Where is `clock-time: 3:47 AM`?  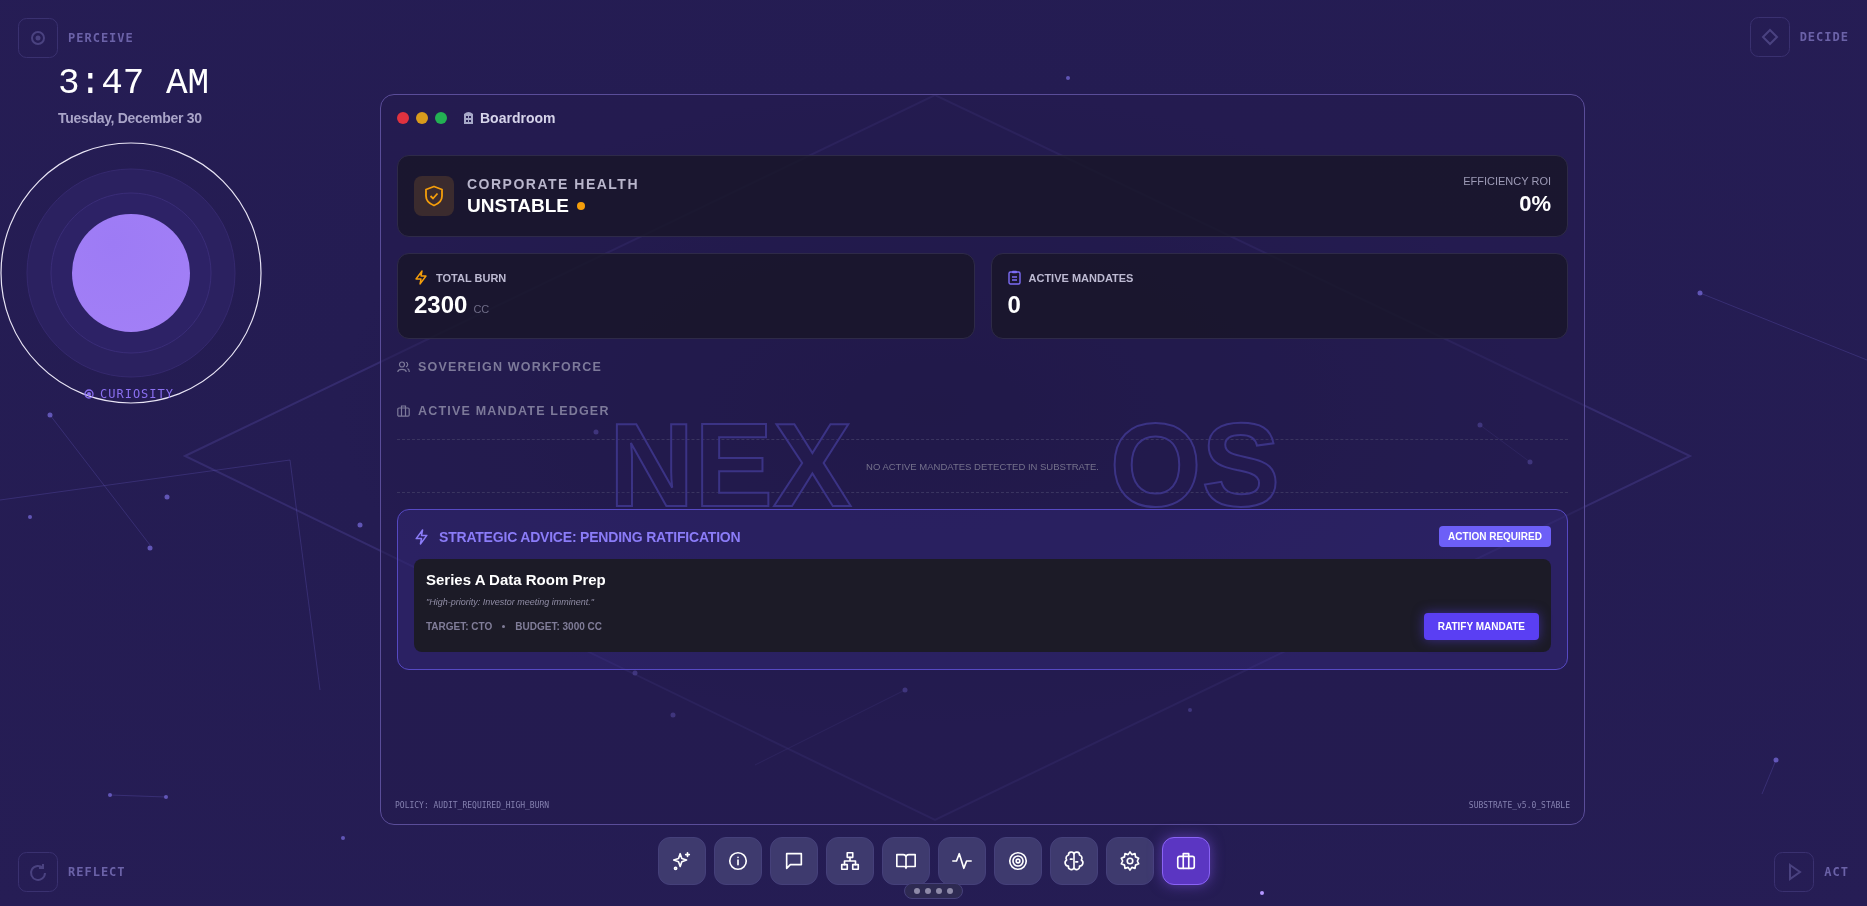 clock-time: 3:47 AM is located at coordinates (134, 84).